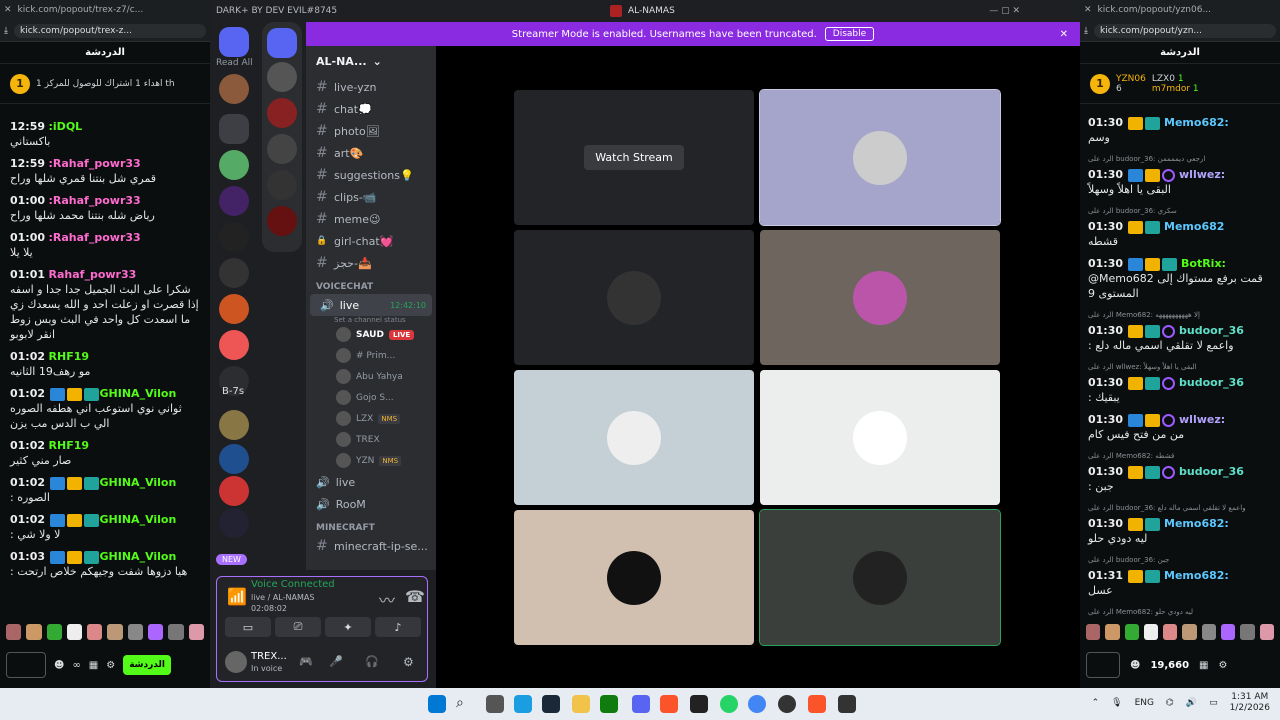 This screenshot has height=720, width=1280. What do you see at coordinates (1116, 703) in the screenshot?
I see `mic-icon: 🎙` at bounding box center [1116, 703].